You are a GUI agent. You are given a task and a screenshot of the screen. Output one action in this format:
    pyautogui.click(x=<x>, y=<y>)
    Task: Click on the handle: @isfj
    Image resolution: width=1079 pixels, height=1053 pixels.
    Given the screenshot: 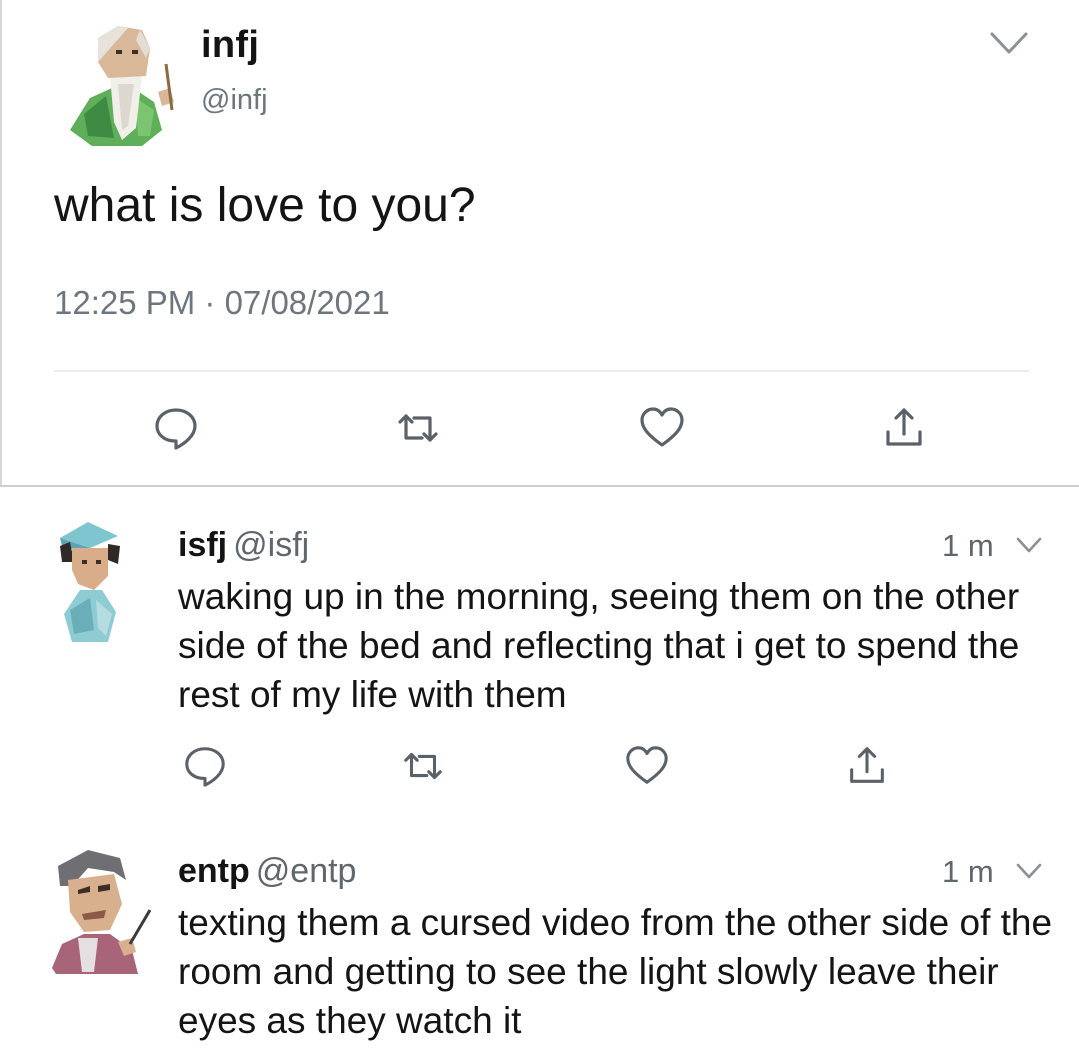 What is the action you would take?
    pyautogui.click(x=271, y=545)
    